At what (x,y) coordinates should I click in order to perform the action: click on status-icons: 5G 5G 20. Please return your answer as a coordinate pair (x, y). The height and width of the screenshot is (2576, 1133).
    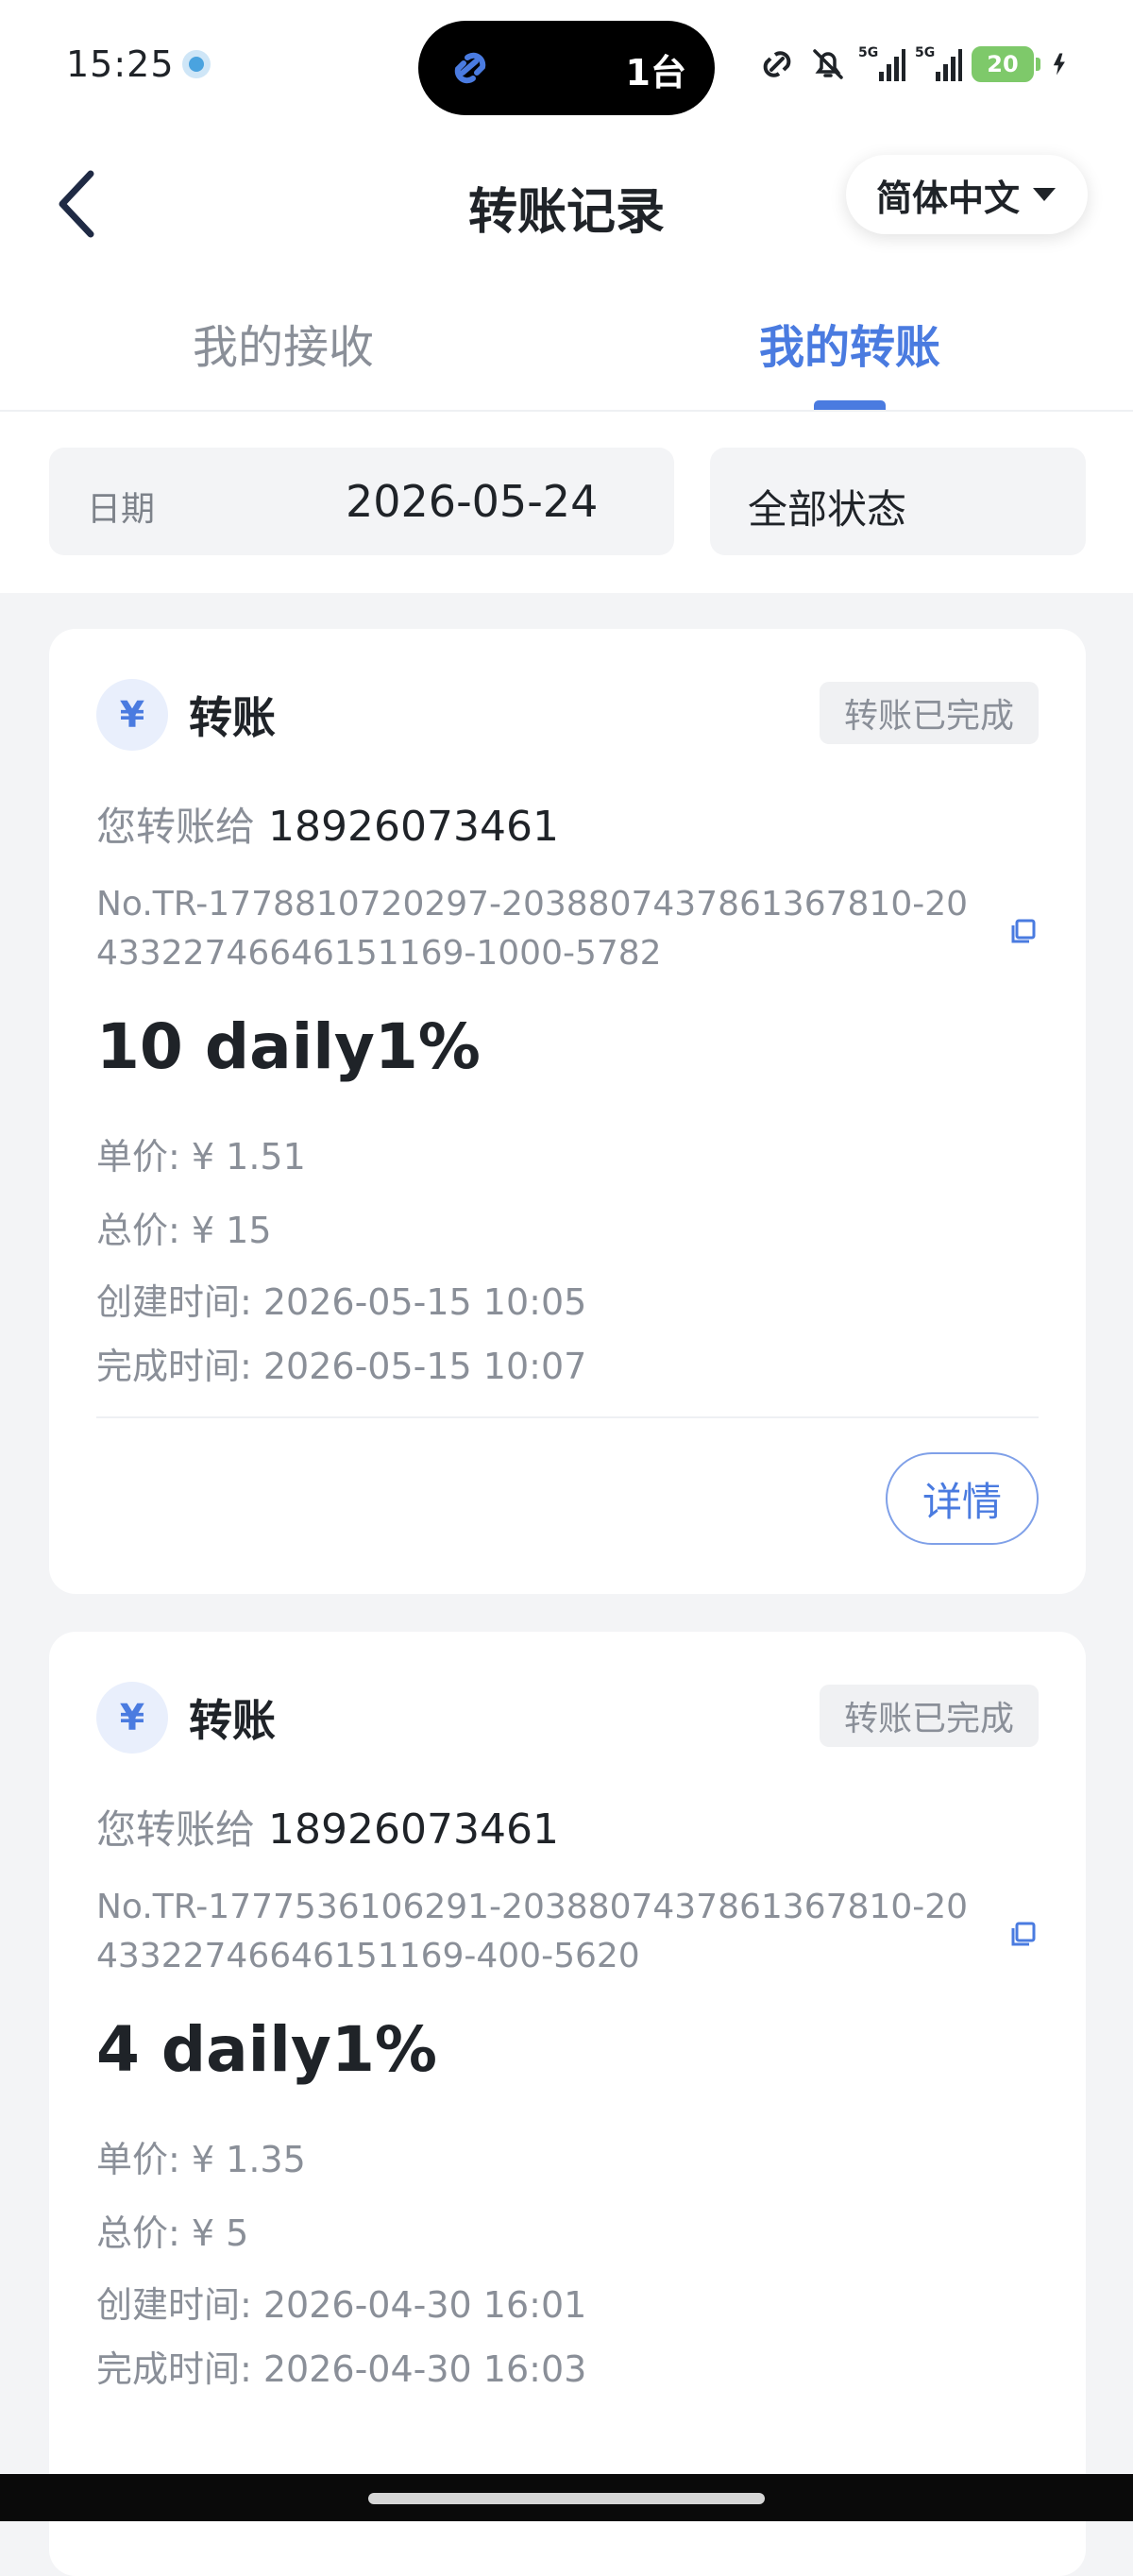
    Looking at the image, I should click on (916, 64).